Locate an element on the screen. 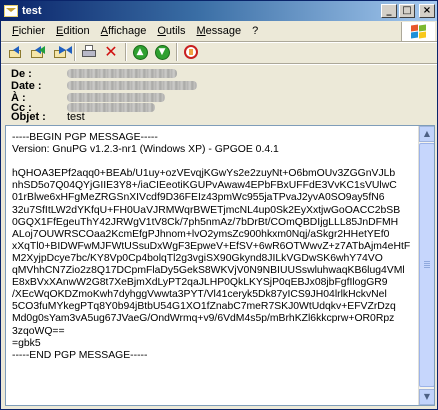 The width and height of the screenshot is (438, 410). menu-fichier: Fichier is located at coordinates (28, 31).